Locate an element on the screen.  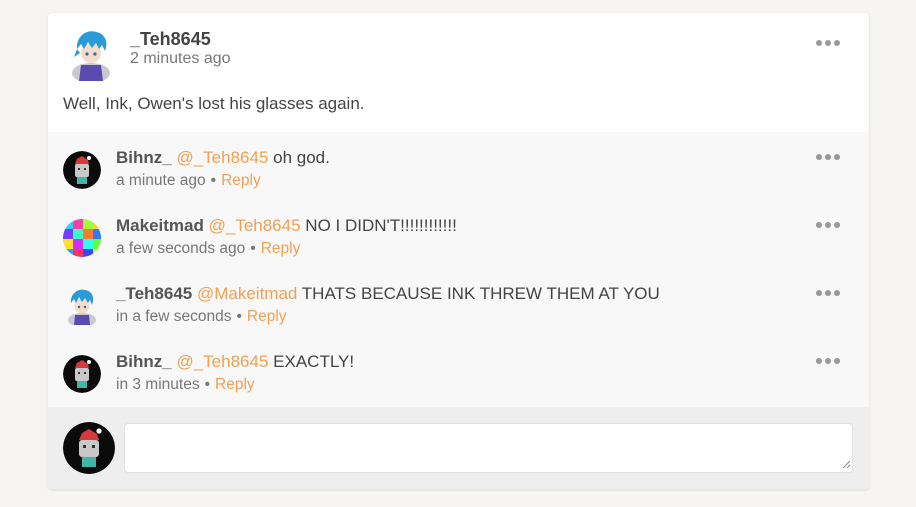
post-author-name: _Teh8645 is located at coordinates (170, 39).